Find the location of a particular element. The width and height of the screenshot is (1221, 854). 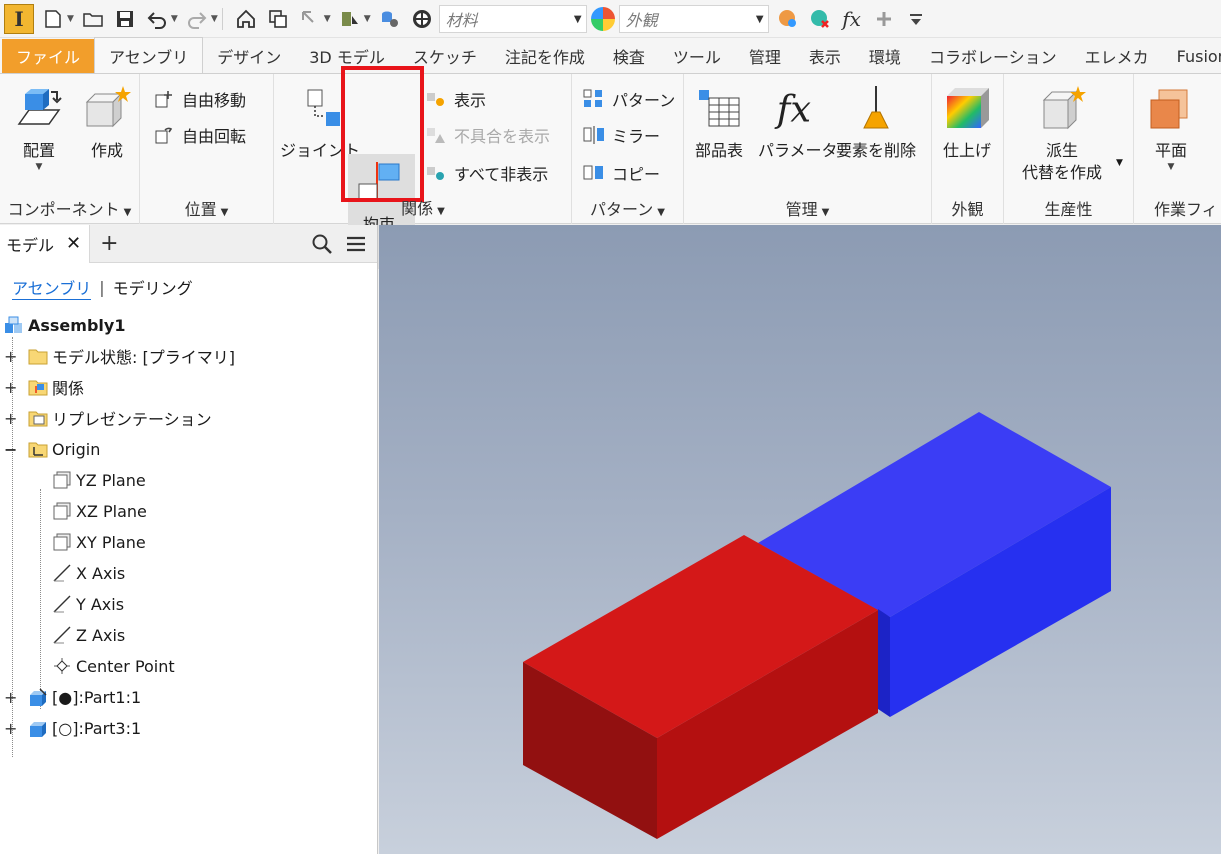

app-logo: I is located at coordinates (19, 18).